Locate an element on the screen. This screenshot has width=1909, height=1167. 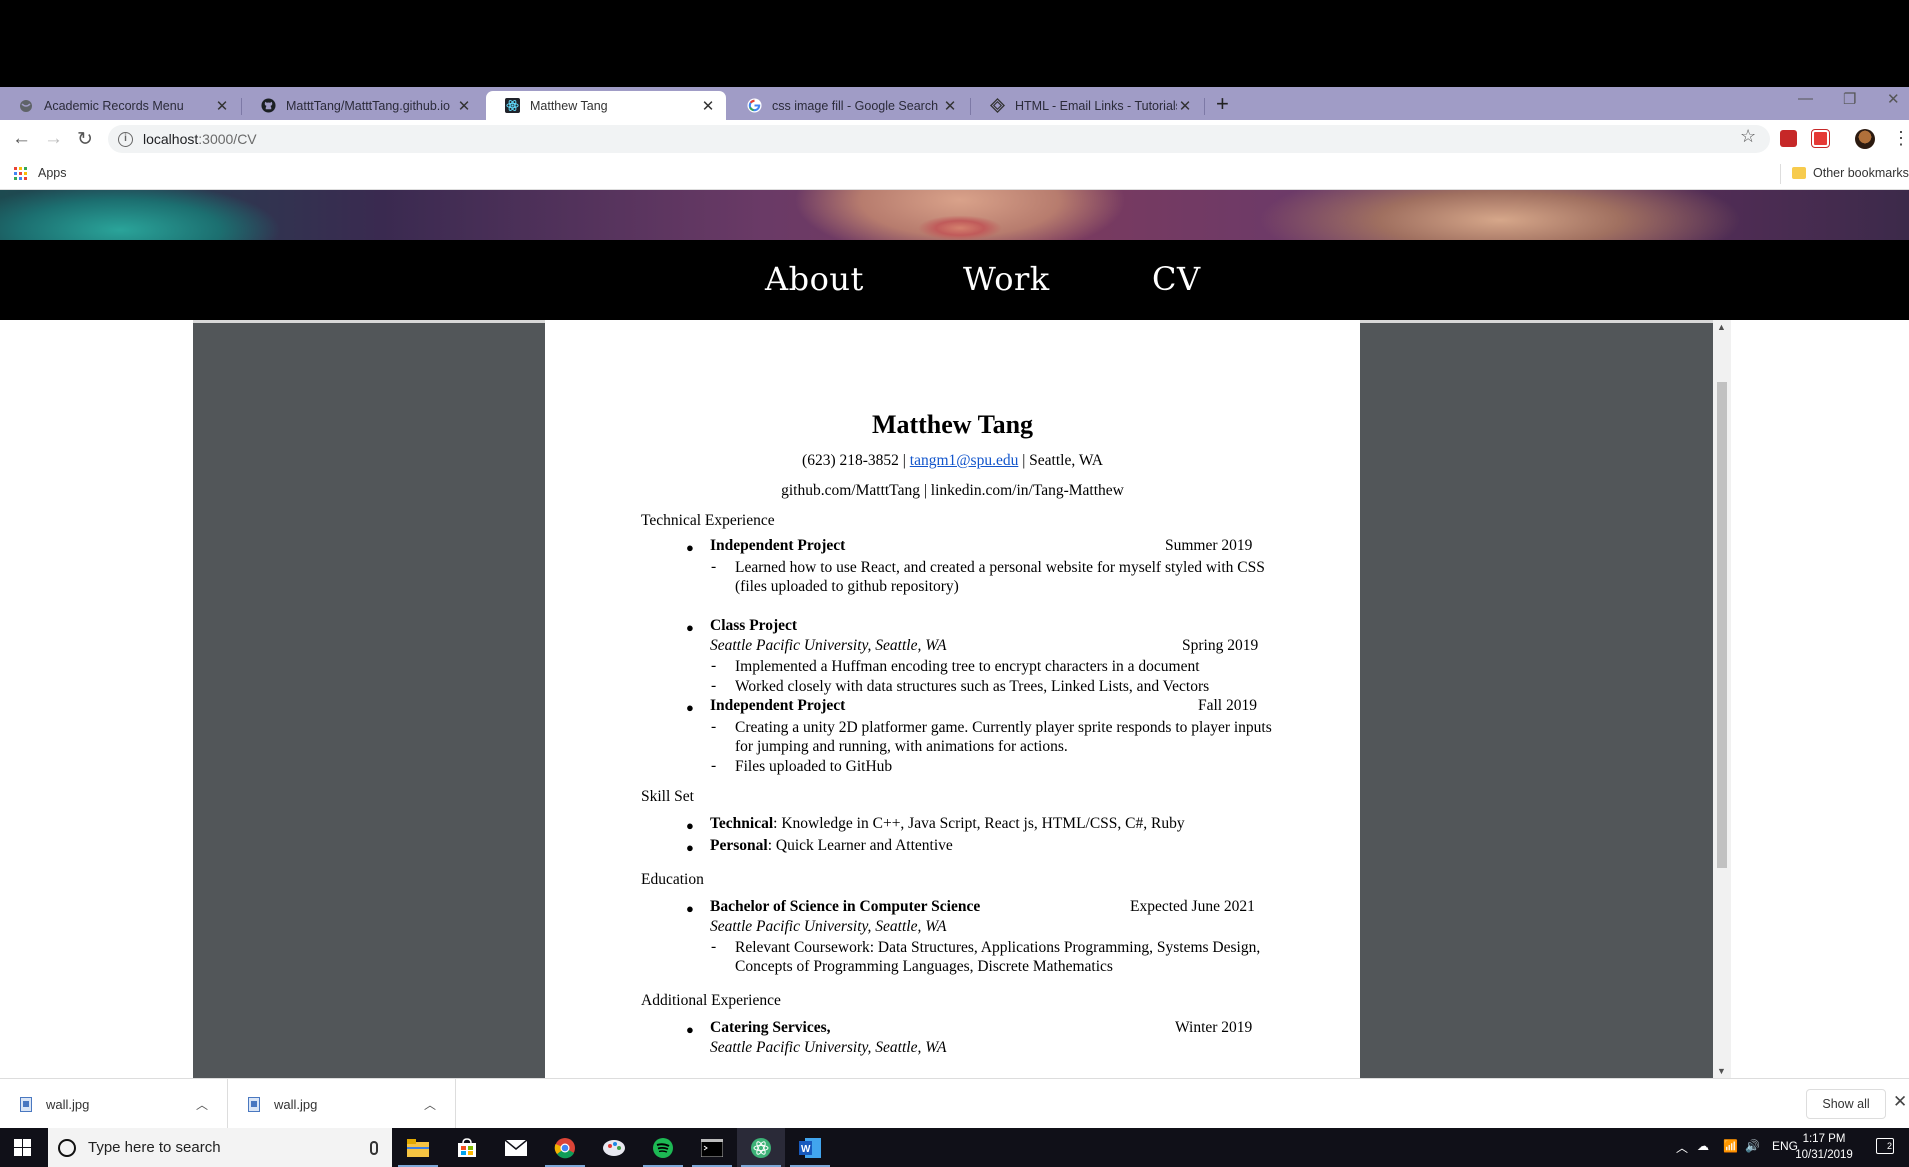
skill-line: Personal: Quick Learner and Attentive is located at coordinates (831, 846).